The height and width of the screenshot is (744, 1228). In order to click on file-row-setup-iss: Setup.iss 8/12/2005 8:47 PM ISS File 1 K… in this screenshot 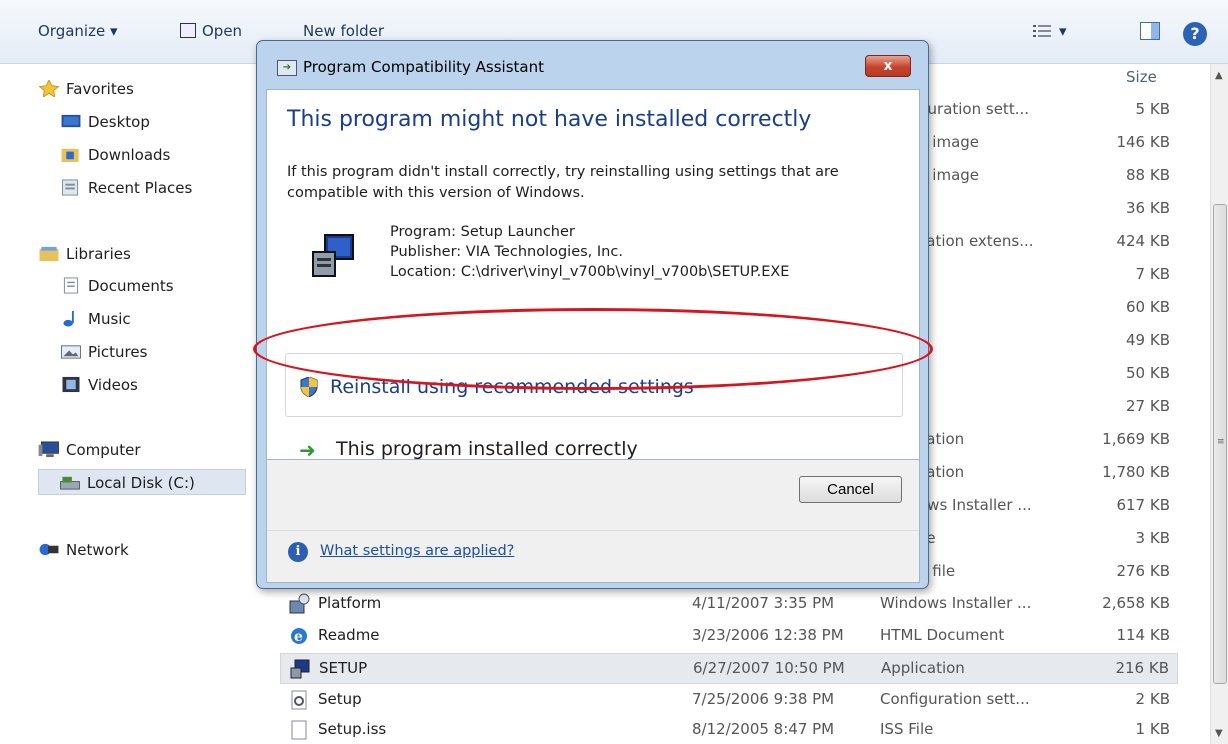, I will do `click(729, 729)`.